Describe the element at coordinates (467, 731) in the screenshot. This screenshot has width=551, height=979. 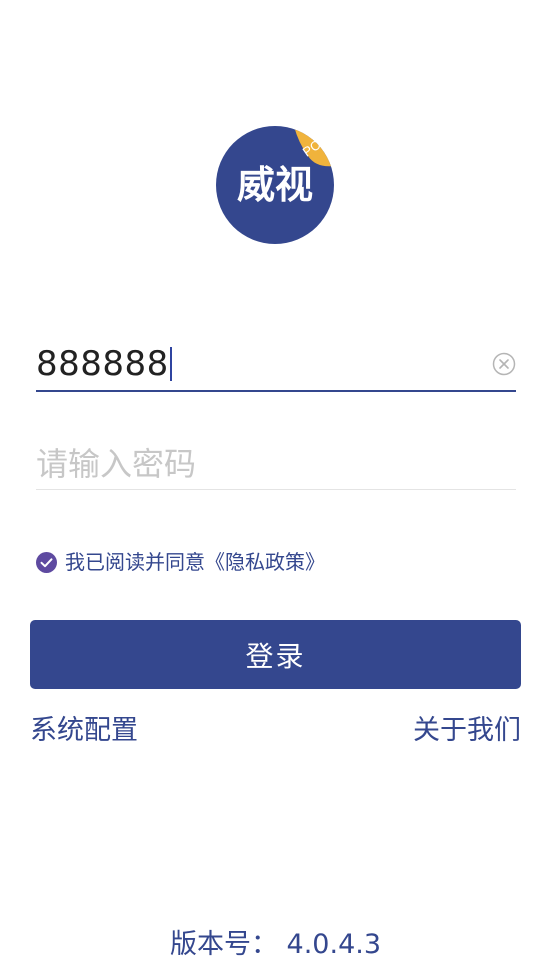
I see `about-us-link: 关于我们` at that location.